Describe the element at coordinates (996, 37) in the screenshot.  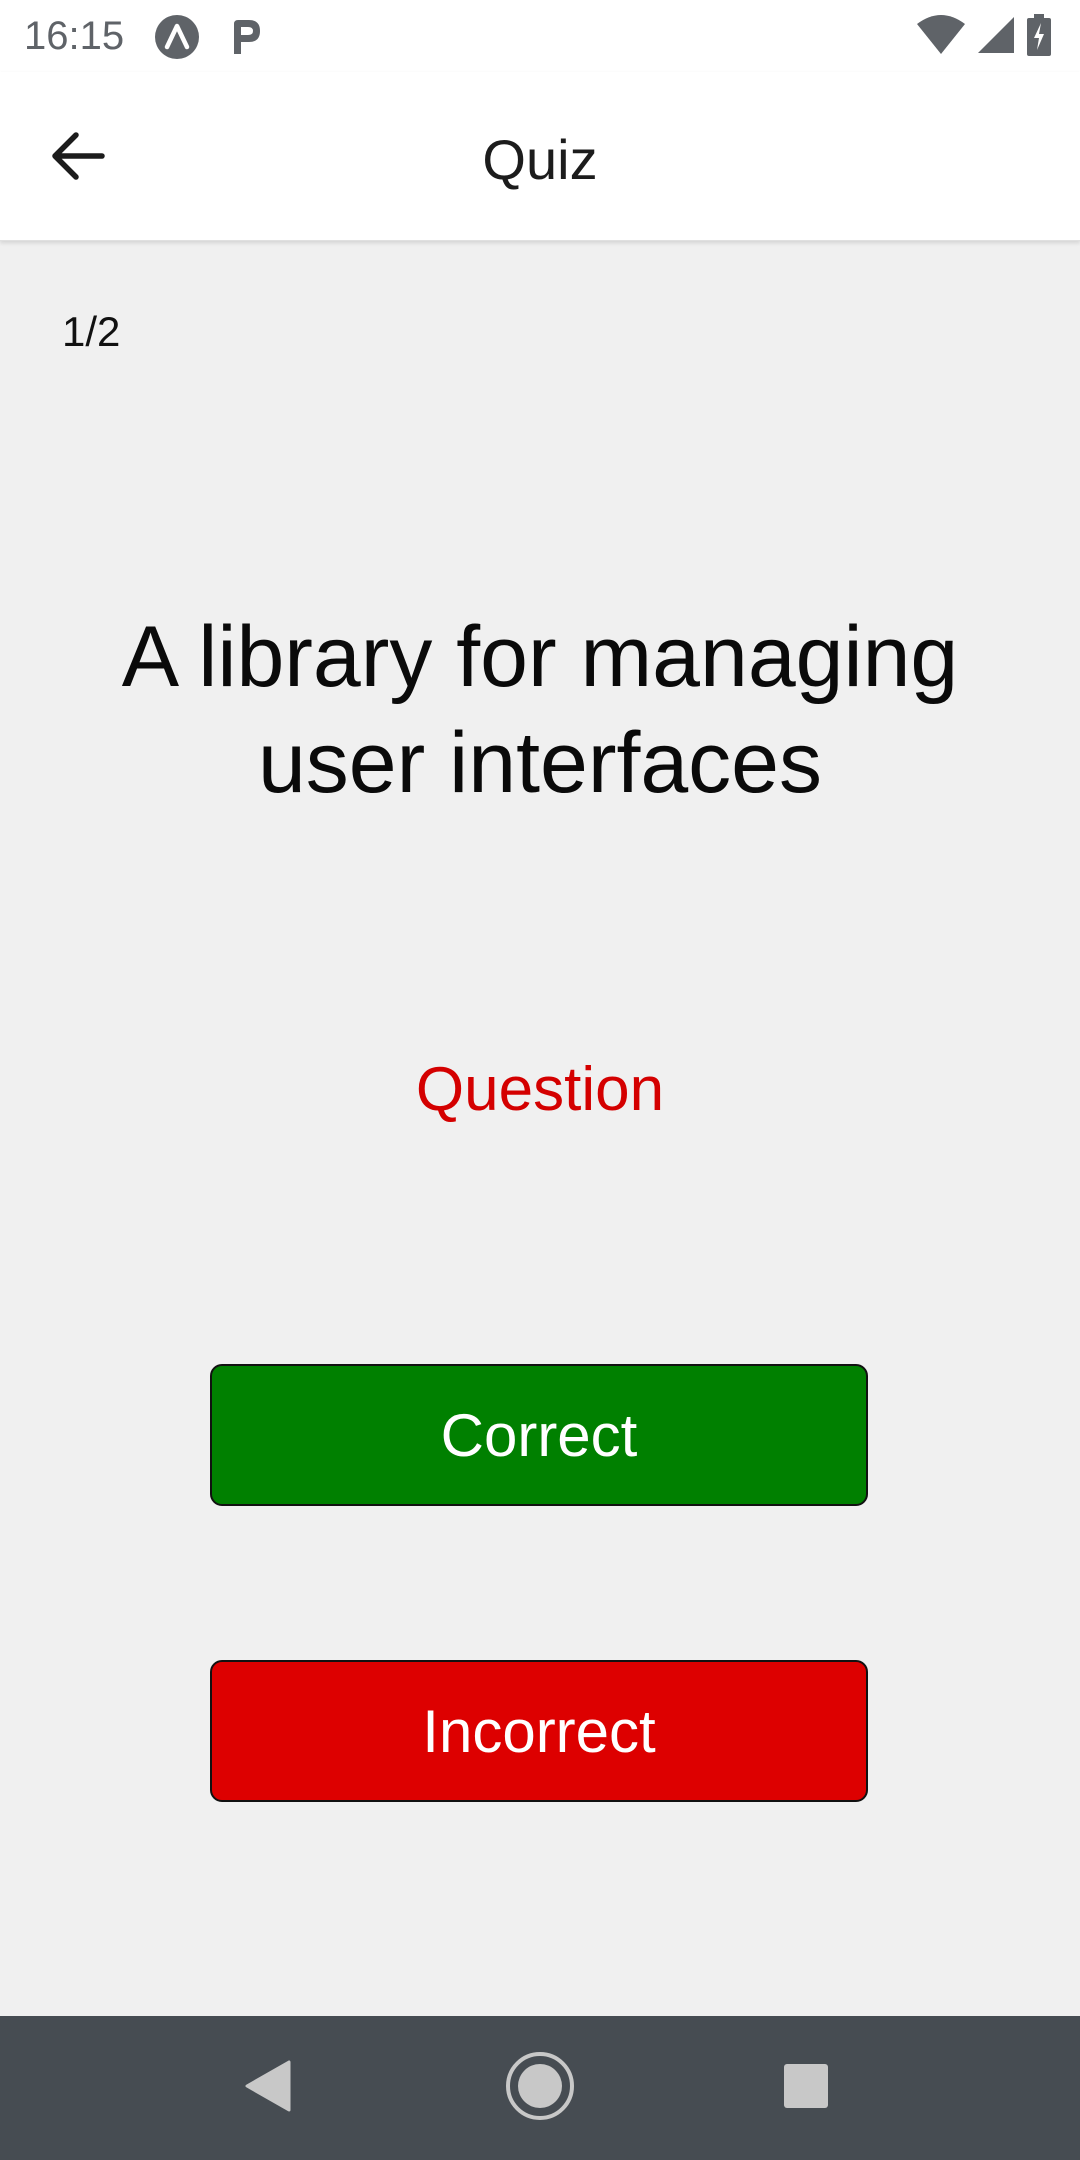
I see `cell-signal-icon` at that location.